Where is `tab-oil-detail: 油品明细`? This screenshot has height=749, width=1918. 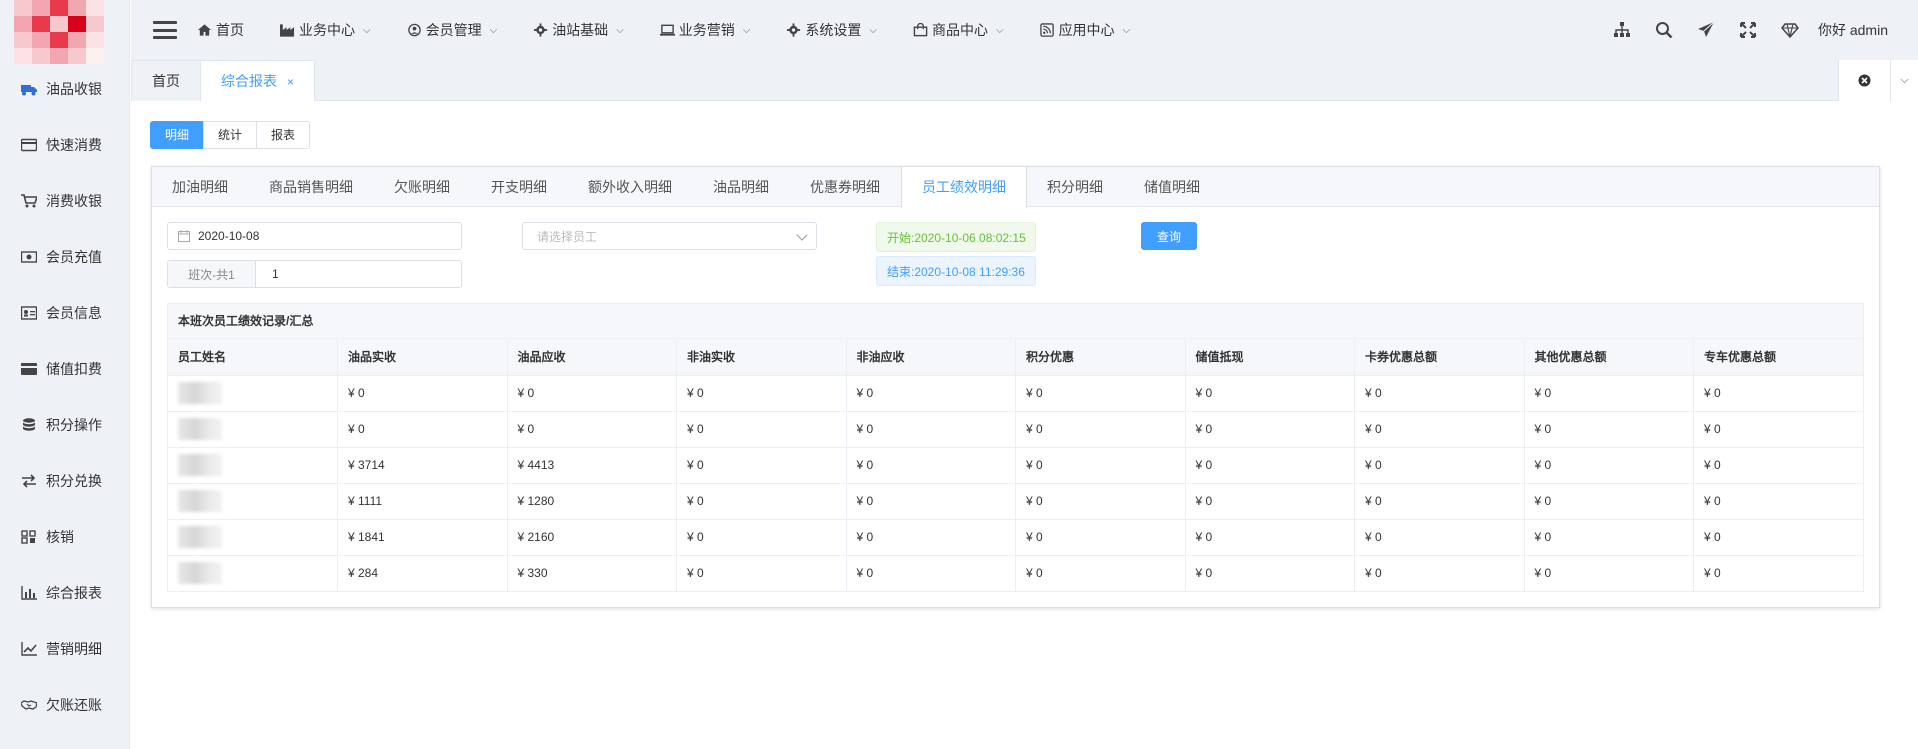 tab-oil-detail: 油品明细 is located at coordinates (741, 187).